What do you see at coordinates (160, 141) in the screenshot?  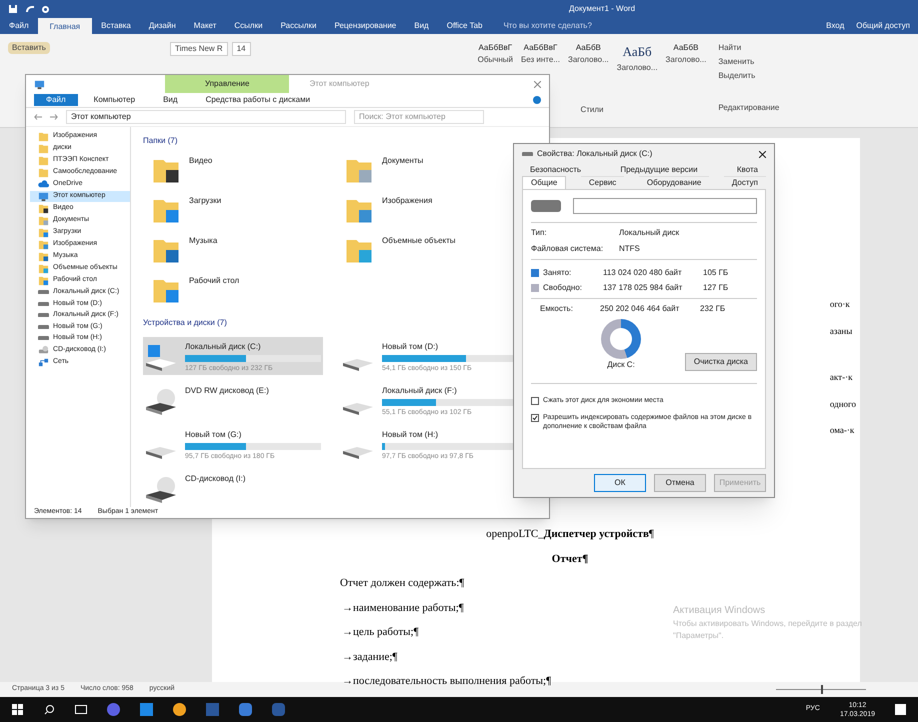 I see `section-header: Папки (7)` at bounding box center [160, 141].